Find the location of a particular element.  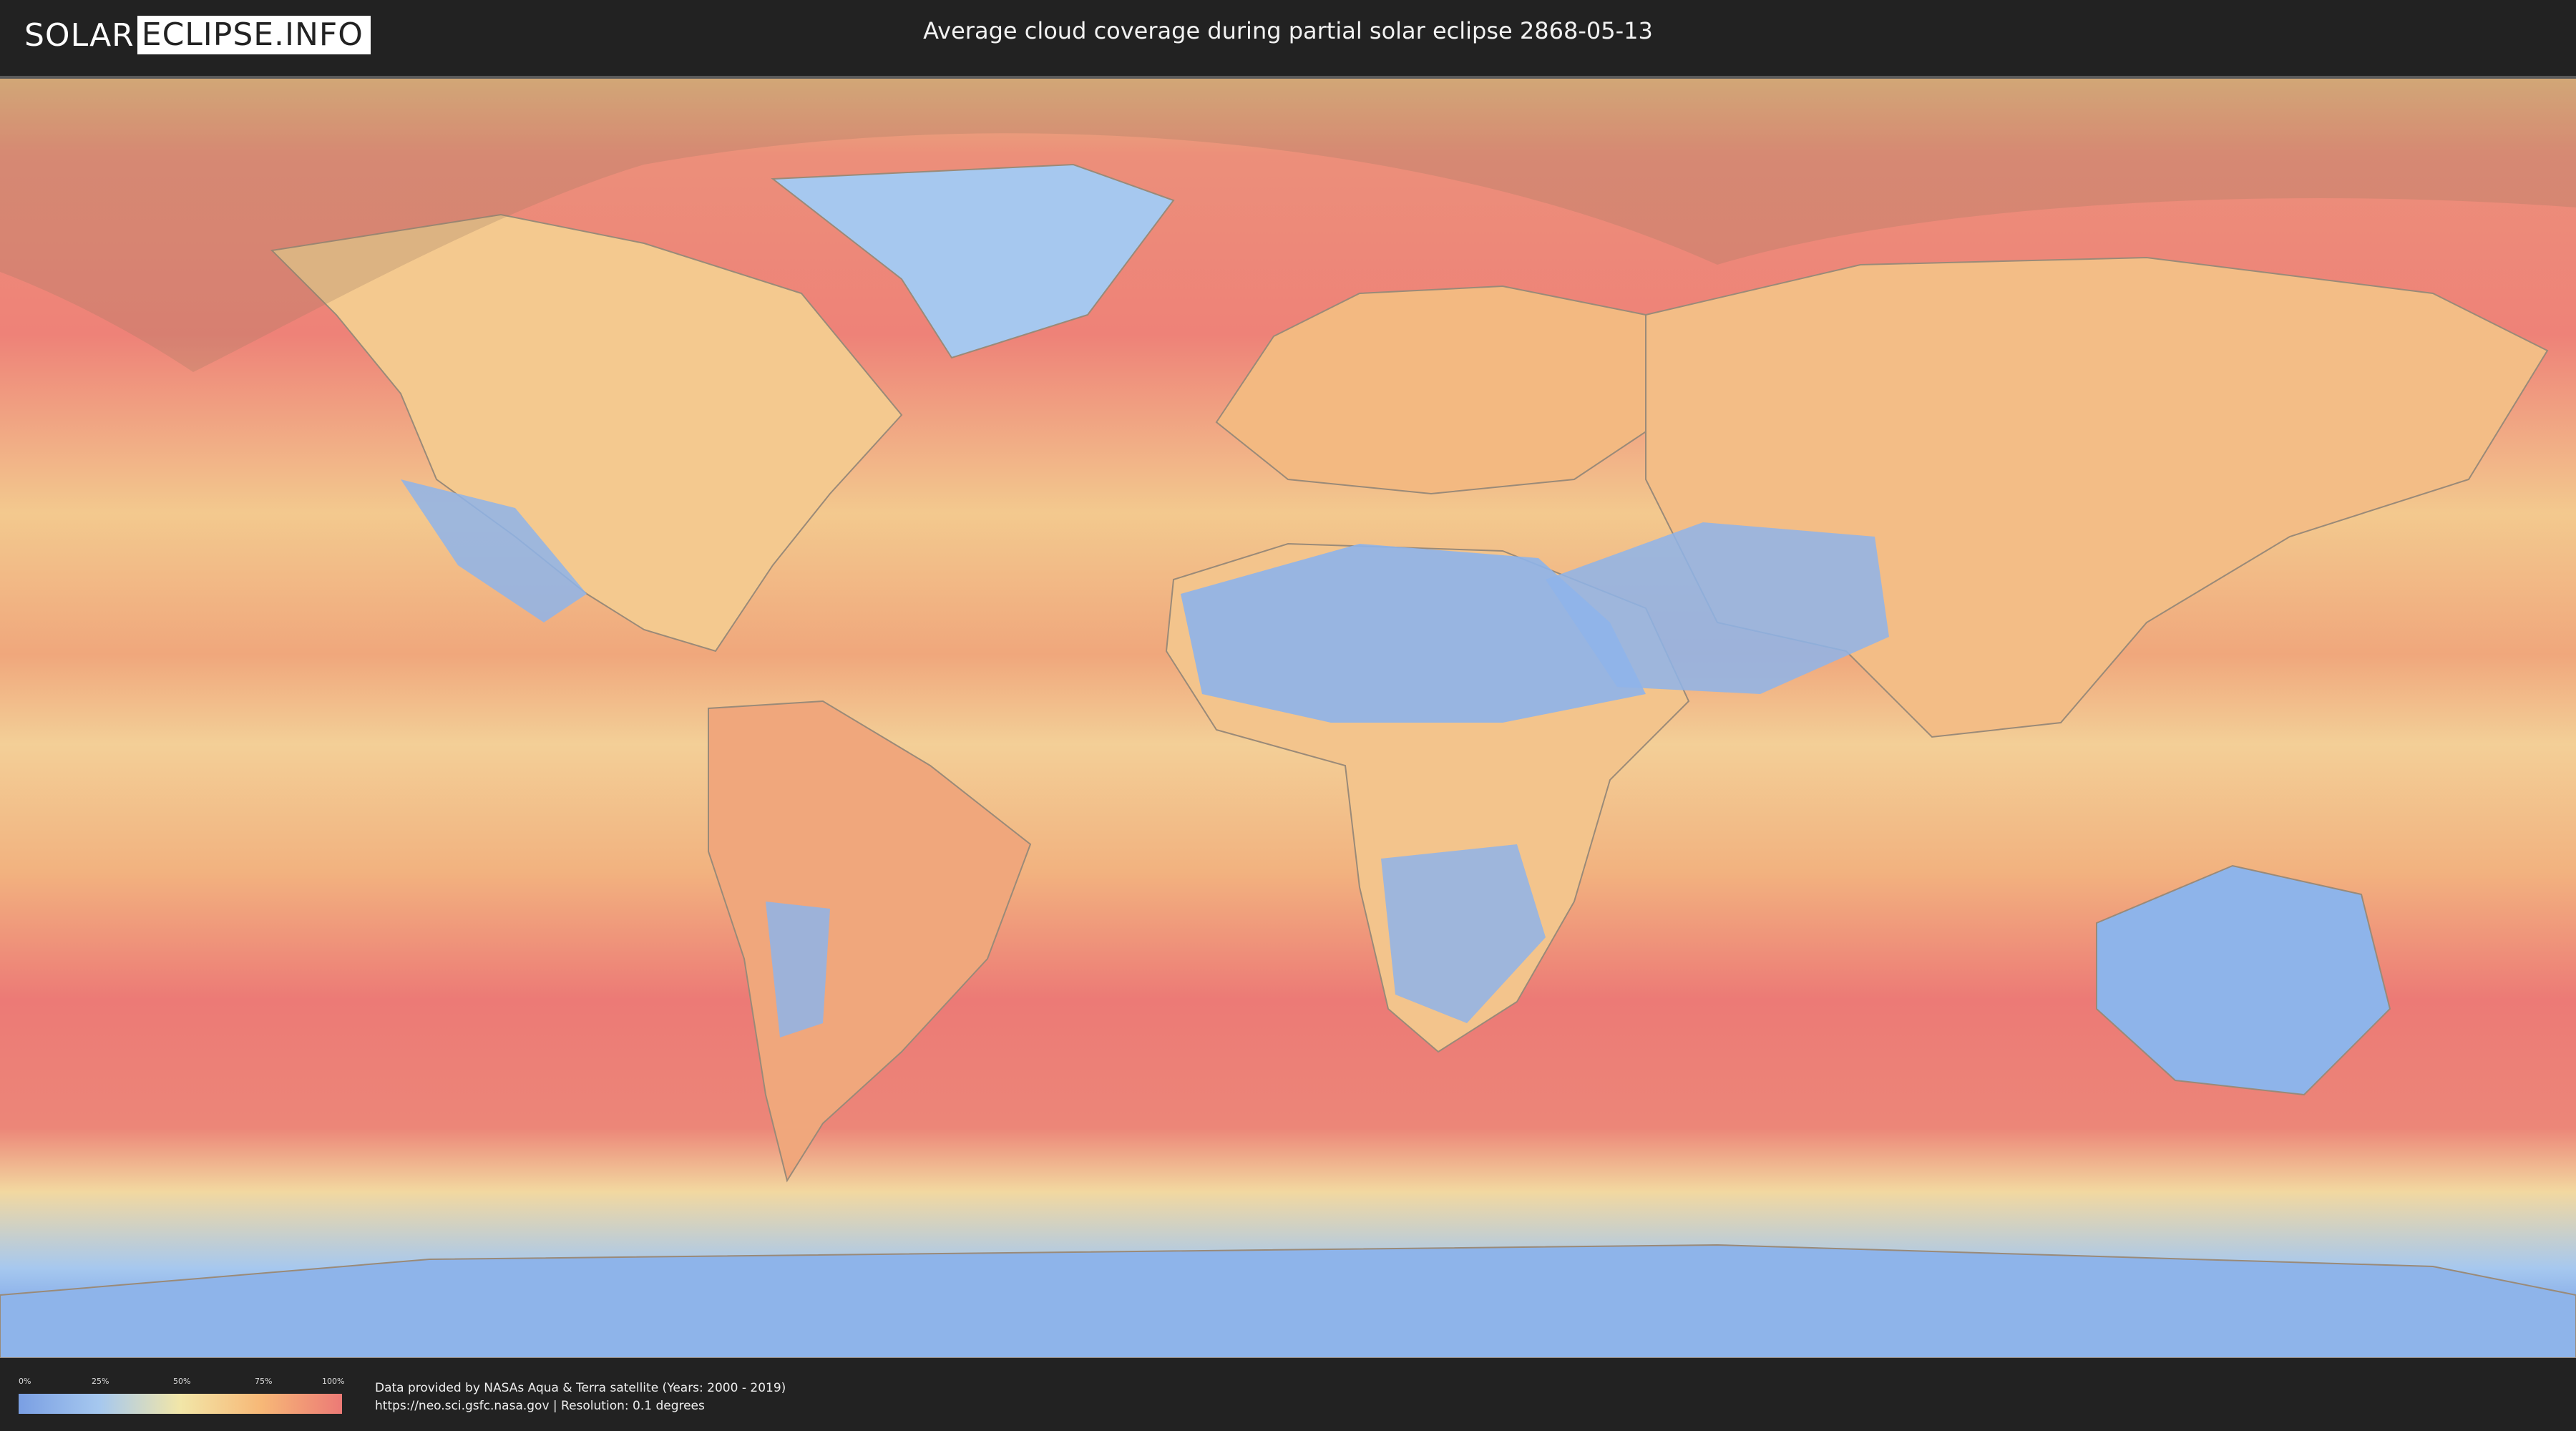

legend-tick-50: 50% is located at coordinates (182, 1382).